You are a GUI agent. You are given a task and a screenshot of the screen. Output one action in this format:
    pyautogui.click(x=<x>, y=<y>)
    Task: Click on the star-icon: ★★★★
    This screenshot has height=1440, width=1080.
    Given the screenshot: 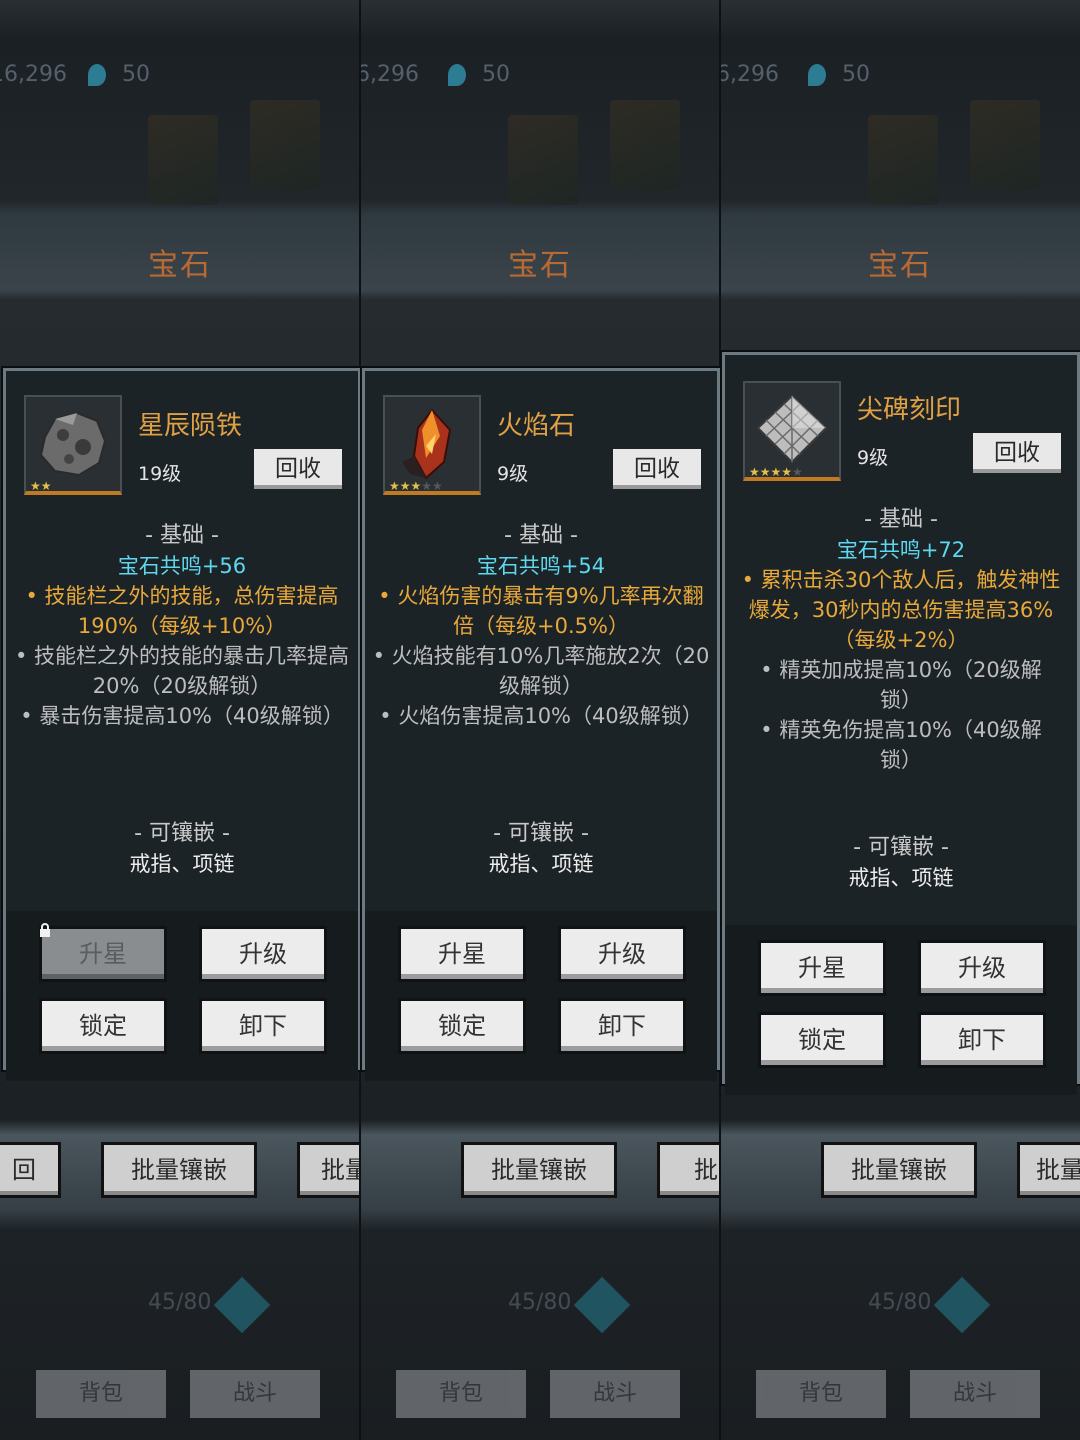 What is the action you would take?
    pyautogui.click(x=771, y=472)
    